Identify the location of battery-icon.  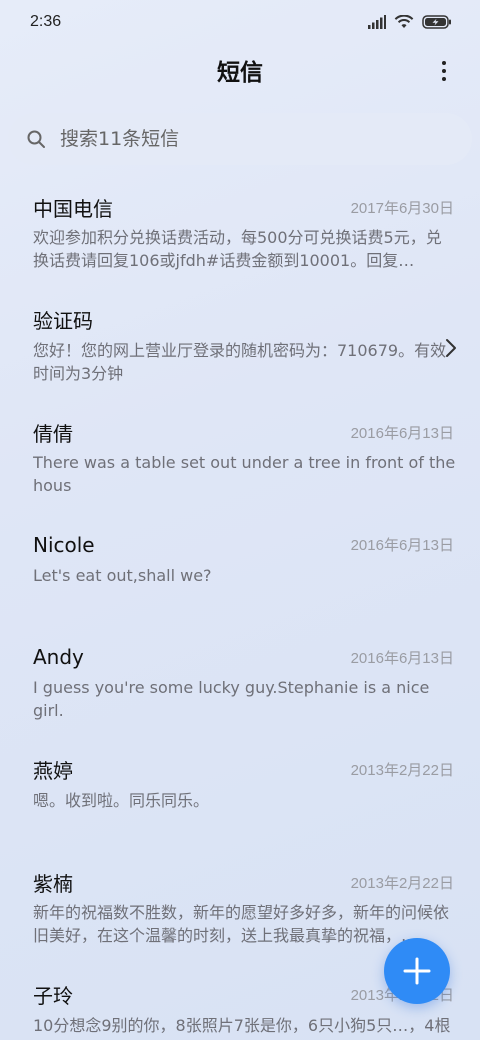
(436, 22).